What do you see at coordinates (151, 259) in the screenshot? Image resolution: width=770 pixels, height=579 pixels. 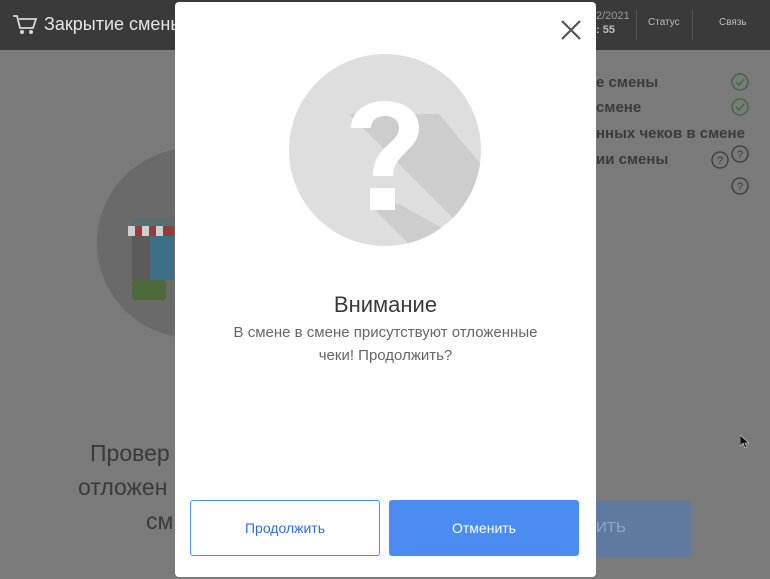 I see `shop-illustration-icon` at bounding box center [151, 259].